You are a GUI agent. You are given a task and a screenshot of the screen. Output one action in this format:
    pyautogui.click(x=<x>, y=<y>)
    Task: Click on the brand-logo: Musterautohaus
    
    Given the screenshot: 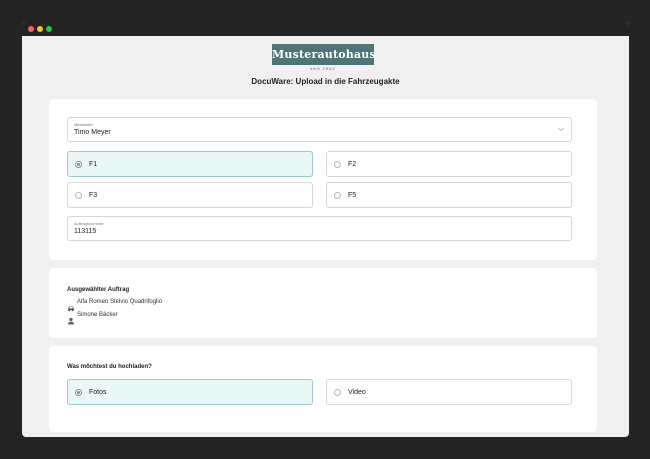 What is the action you would take?
    pyautogui.click(x=324, y=54)
    